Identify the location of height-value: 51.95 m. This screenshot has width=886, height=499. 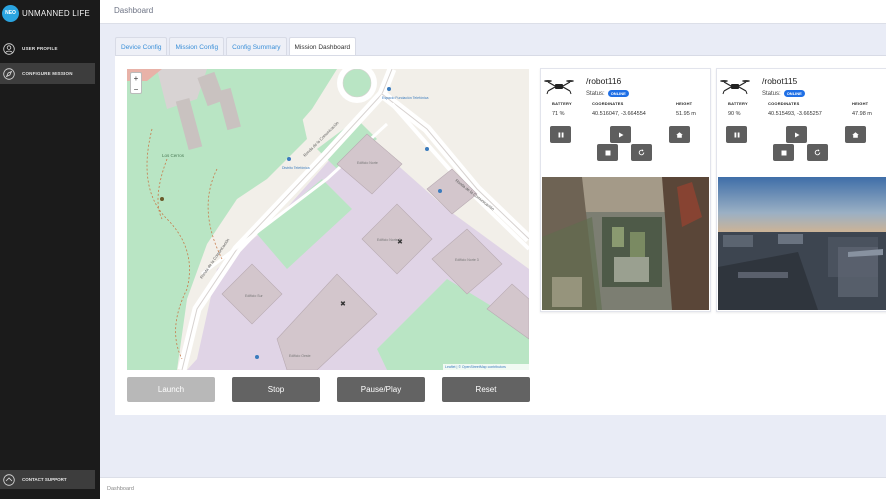
(686, 114).